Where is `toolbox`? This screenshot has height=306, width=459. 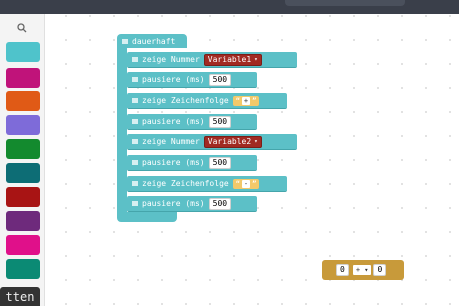
toolbox is located at coordinates (22, 160).